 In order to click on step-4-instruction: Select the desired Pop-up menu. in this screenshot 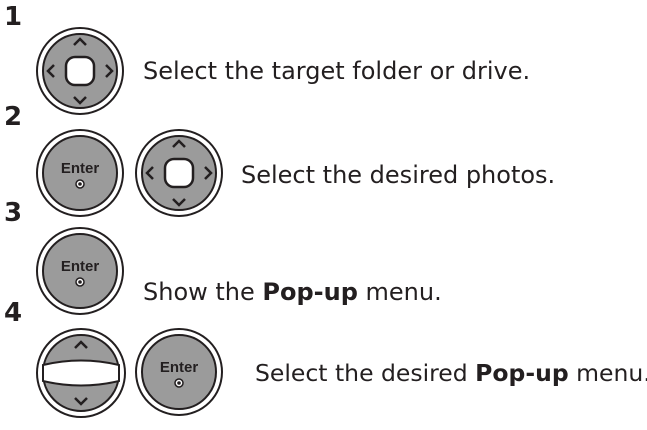, I will do `click(451, 373)`.